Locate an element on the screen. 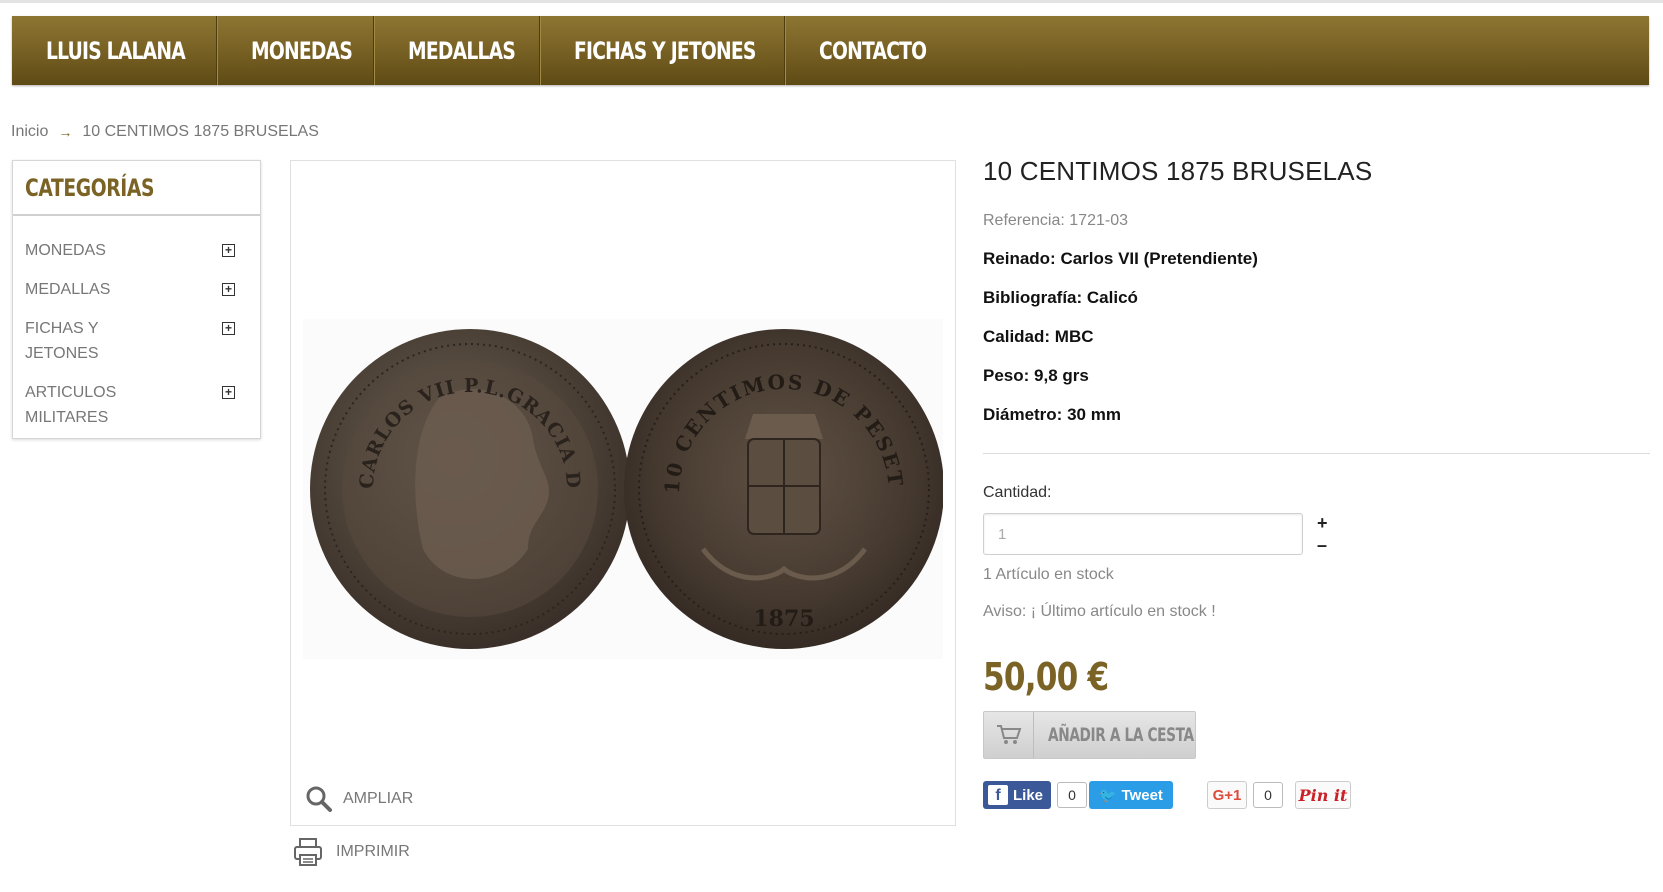 Image resolution: width=1663 pixels, height=892 pixels. quantity-stepper: + – is located at coordinates (1322, 534).